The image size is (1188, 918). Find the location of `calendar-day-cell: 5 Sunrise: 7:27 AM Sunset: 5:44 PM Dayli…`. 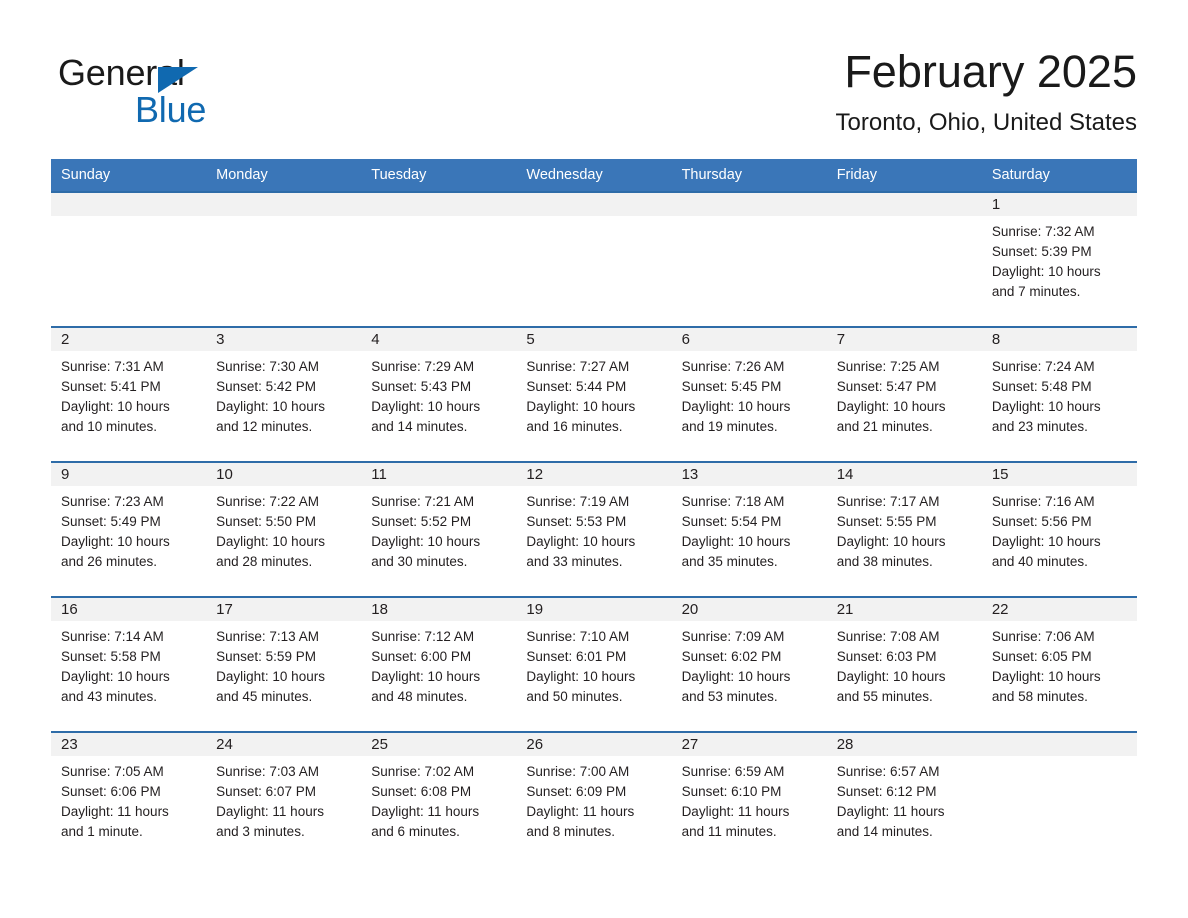

calendar-day-cell: 5 Sunrise: 7:27 AM Sunset: 5:44 PM Dayli… is located at coordinates (594, 394).